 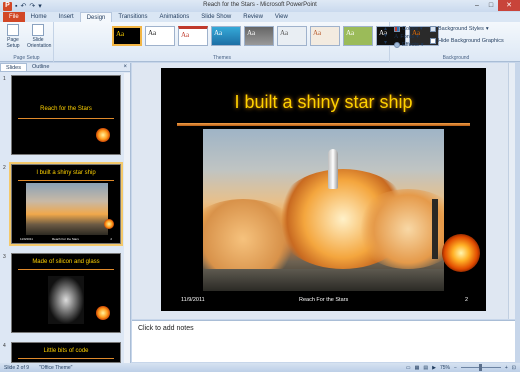 What do you see at coordinates (4, 79) in the screenshot?
I see `slide-number: 1` at bounding box center [4, 79].